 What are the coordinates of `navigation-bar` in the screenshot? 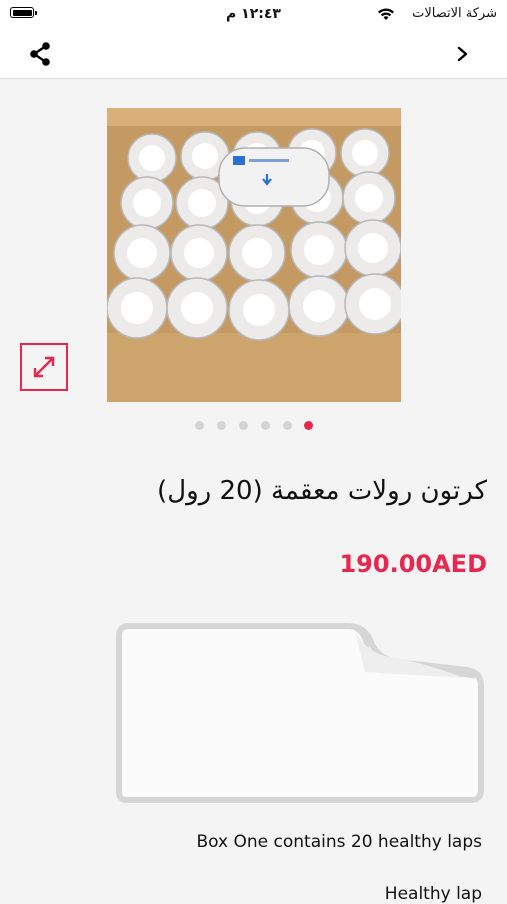 It's located at (253, 54).